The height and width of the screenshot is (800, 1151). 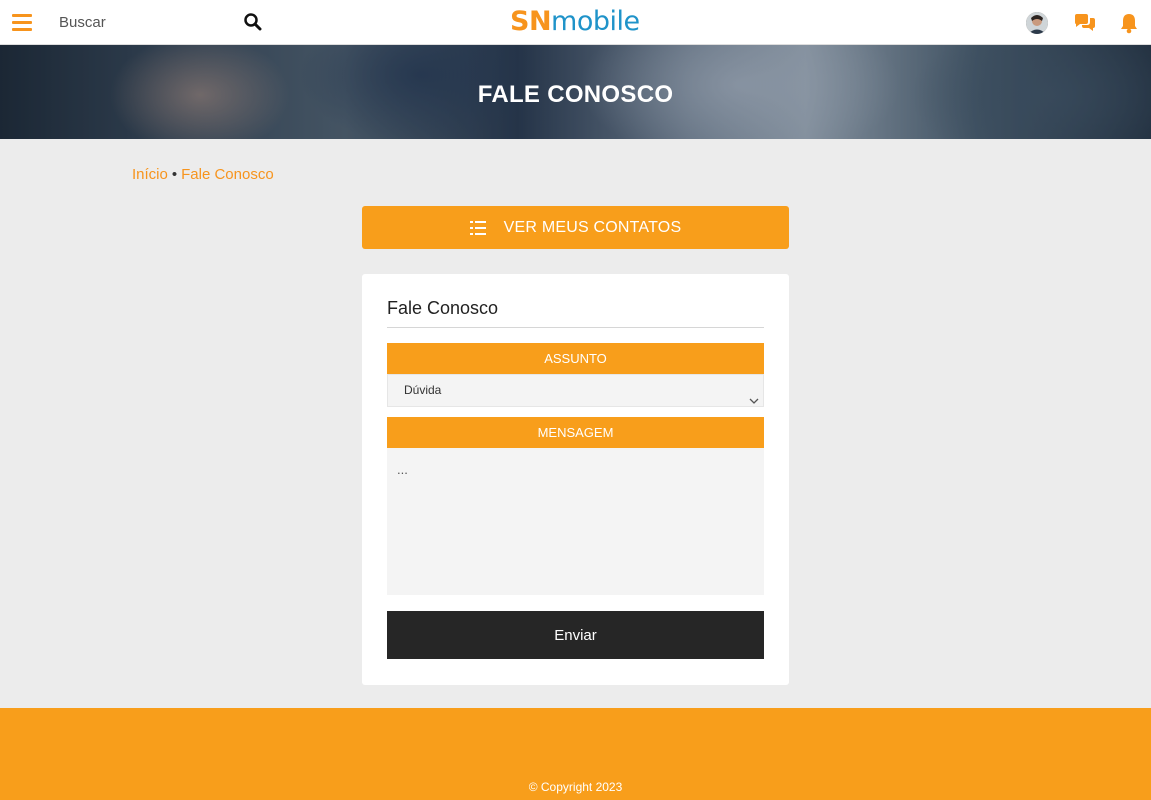 I want to click on menu-icon, so click(x=22, y=22).